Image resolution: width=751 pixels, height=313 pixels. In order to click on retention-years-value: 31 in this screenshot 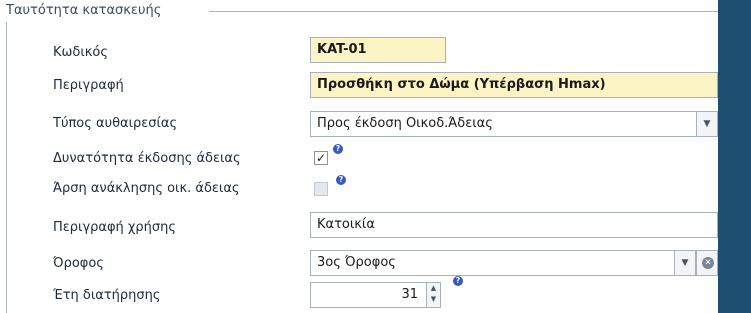, I will do `click(409, 294)`.